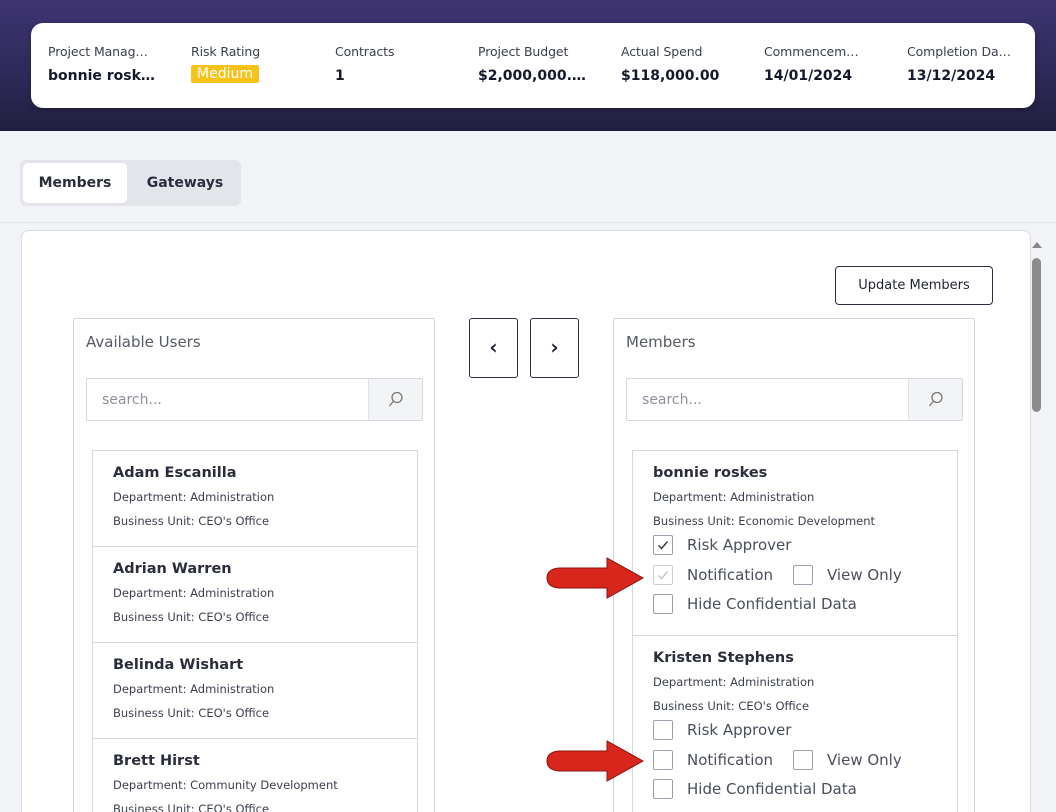  Describe the element at coordinates (365, 51) in the screenshot. I see `stat-label: Contracts` at that location.